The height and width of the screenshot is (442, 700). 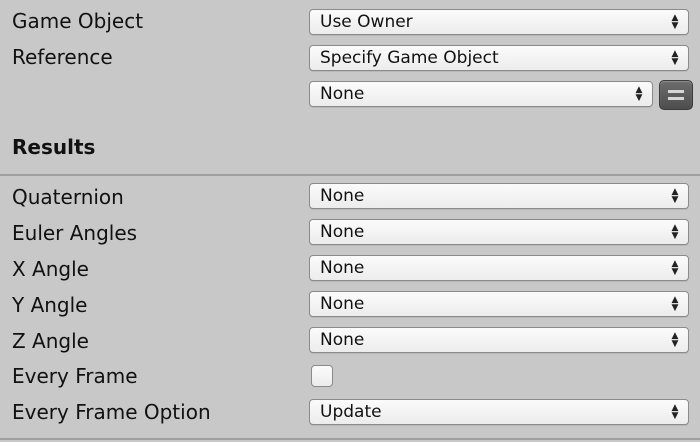 What do you see at coordinates (676, 95) in the screenshot?
I see `variable-toggle-button` at bounding box center [676, 95].